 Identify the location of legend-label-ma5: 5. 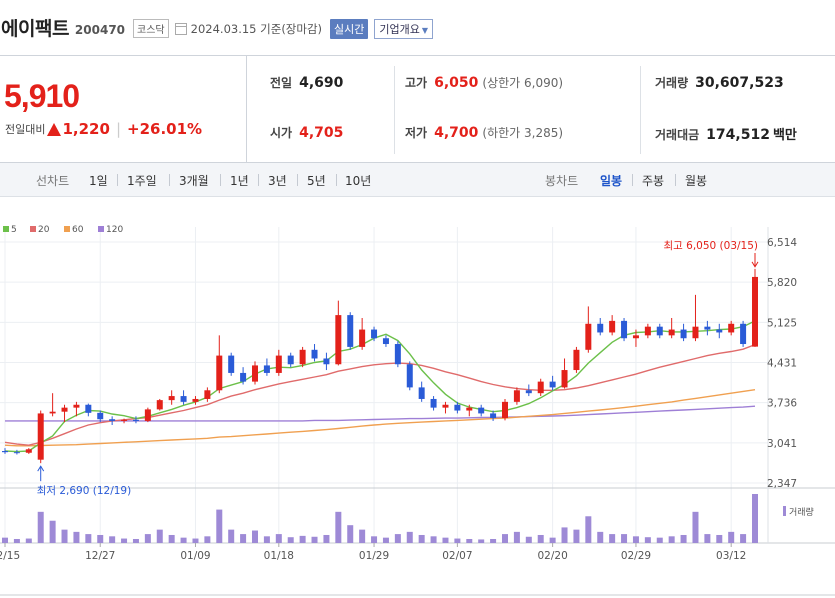
(14, 230).